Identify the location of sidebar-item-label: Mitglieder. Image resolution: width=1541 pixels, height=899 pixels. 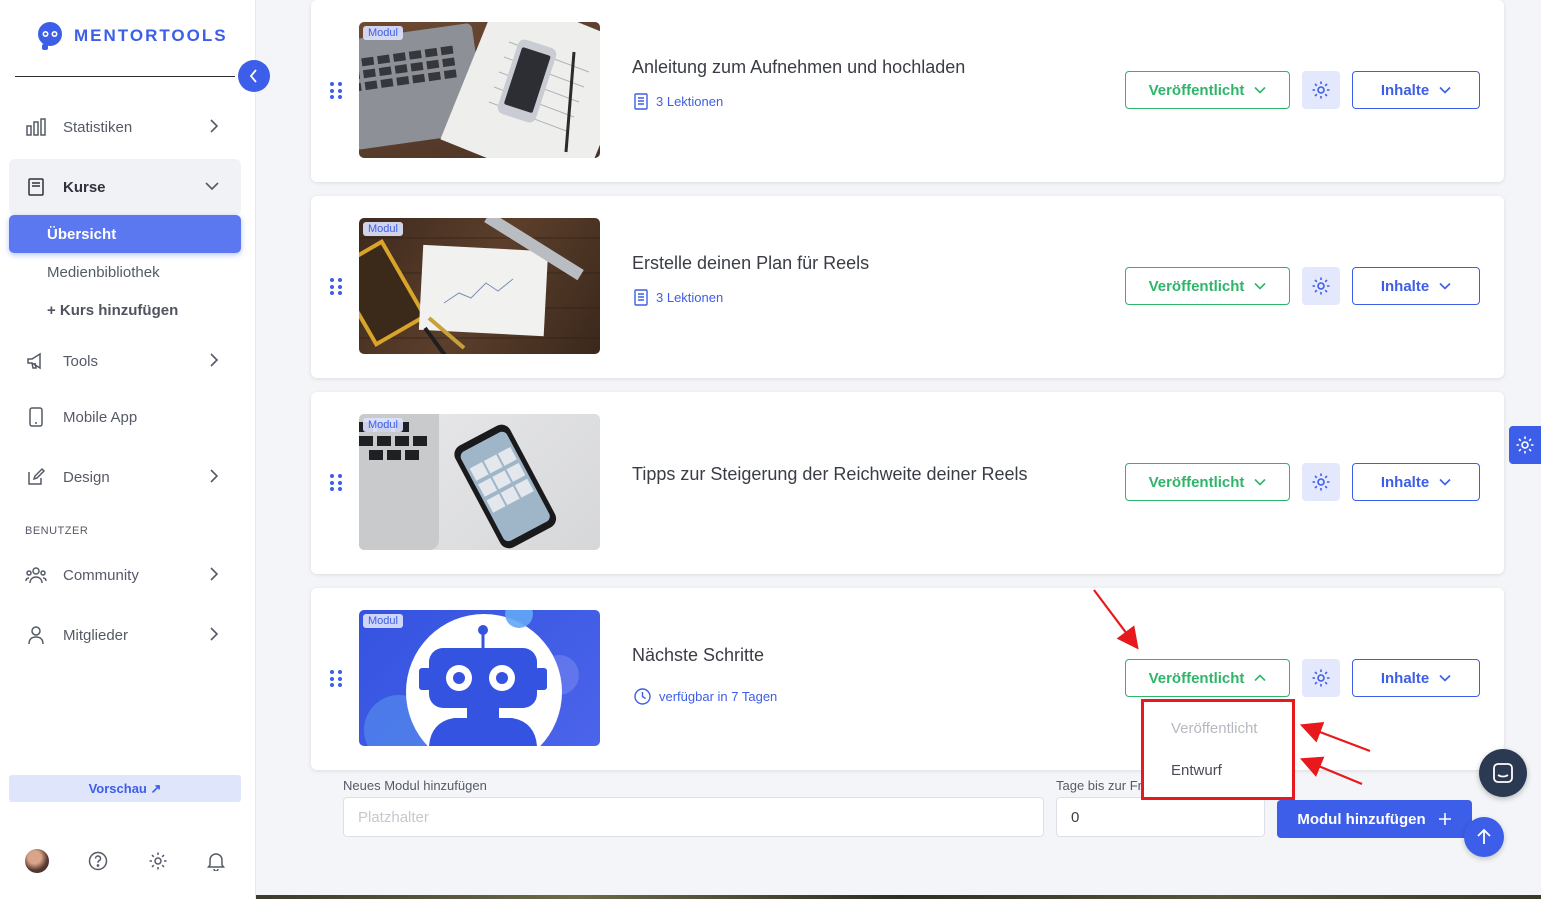
(96, 635).